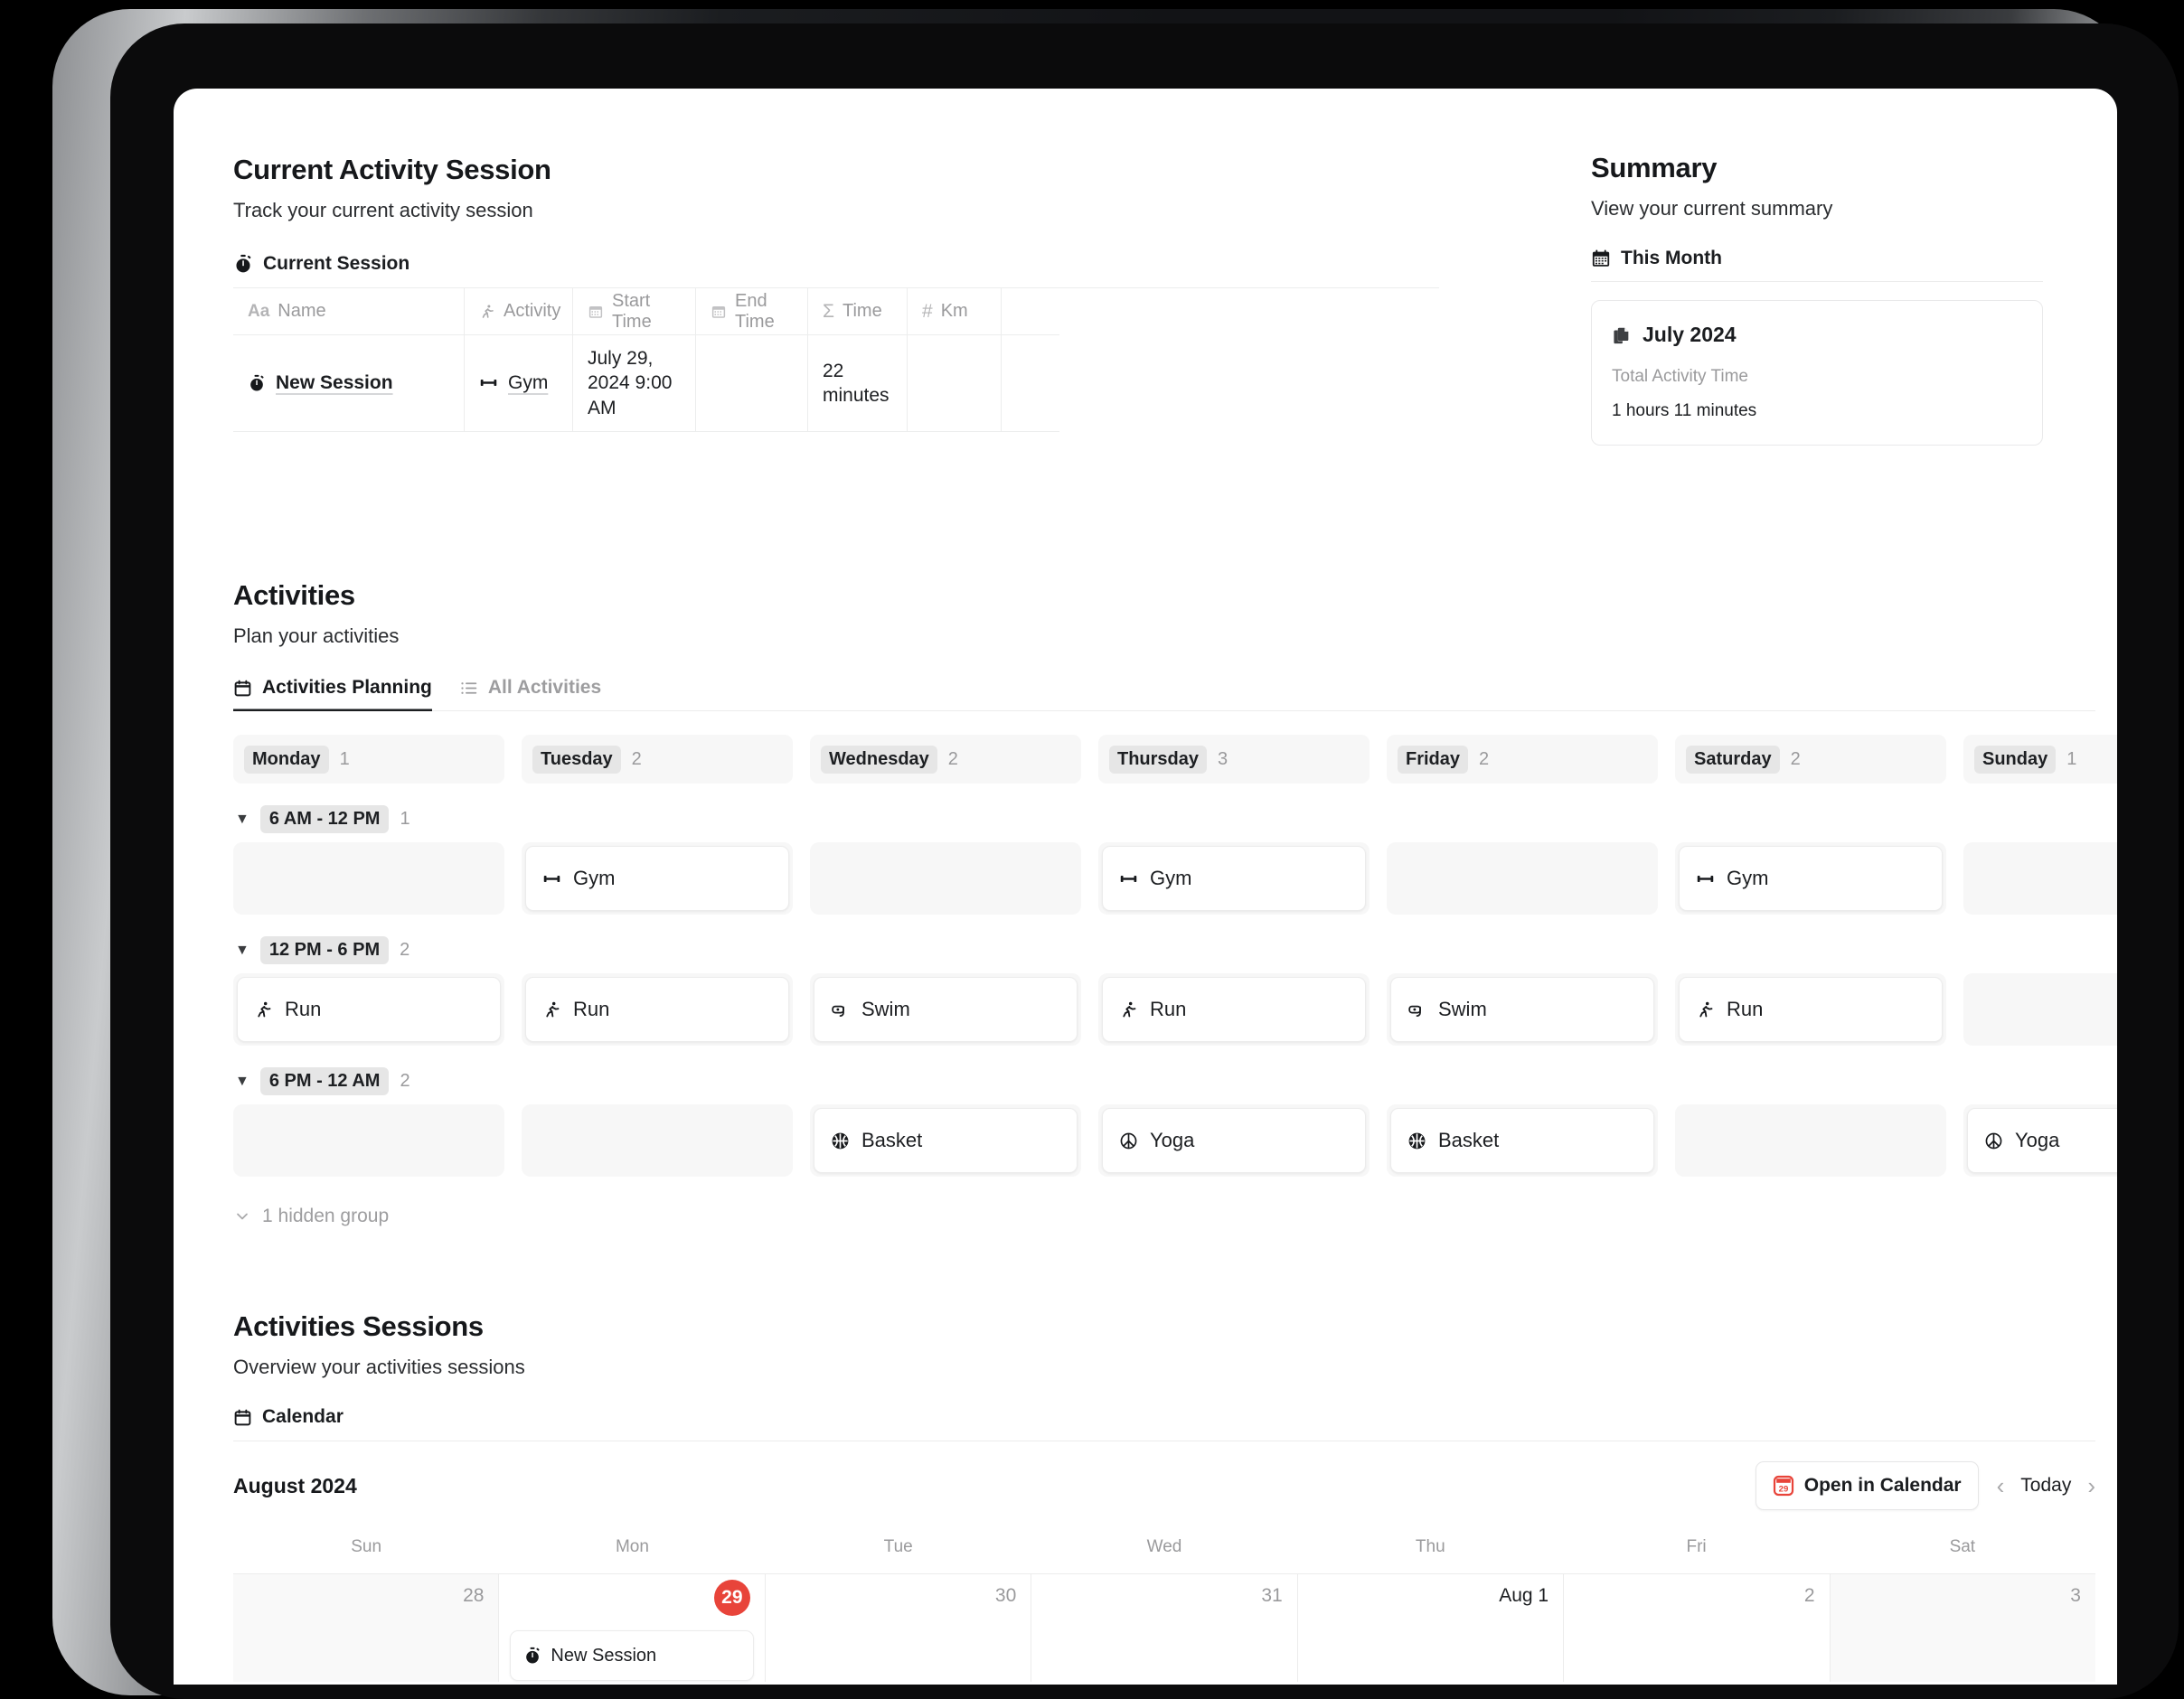  I want to click on calendar-day-cell: Aug 1, so click(1431, 1628).